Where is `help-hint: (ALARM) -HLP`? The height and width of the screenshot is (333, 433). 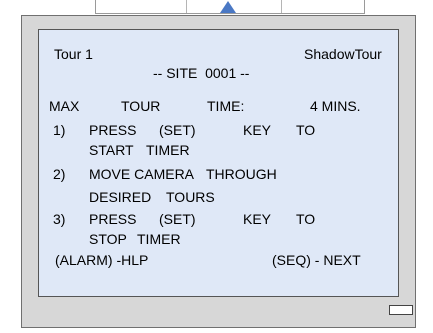
help-hint: (ALARM) -HLP is located at coordinates (102, 260).